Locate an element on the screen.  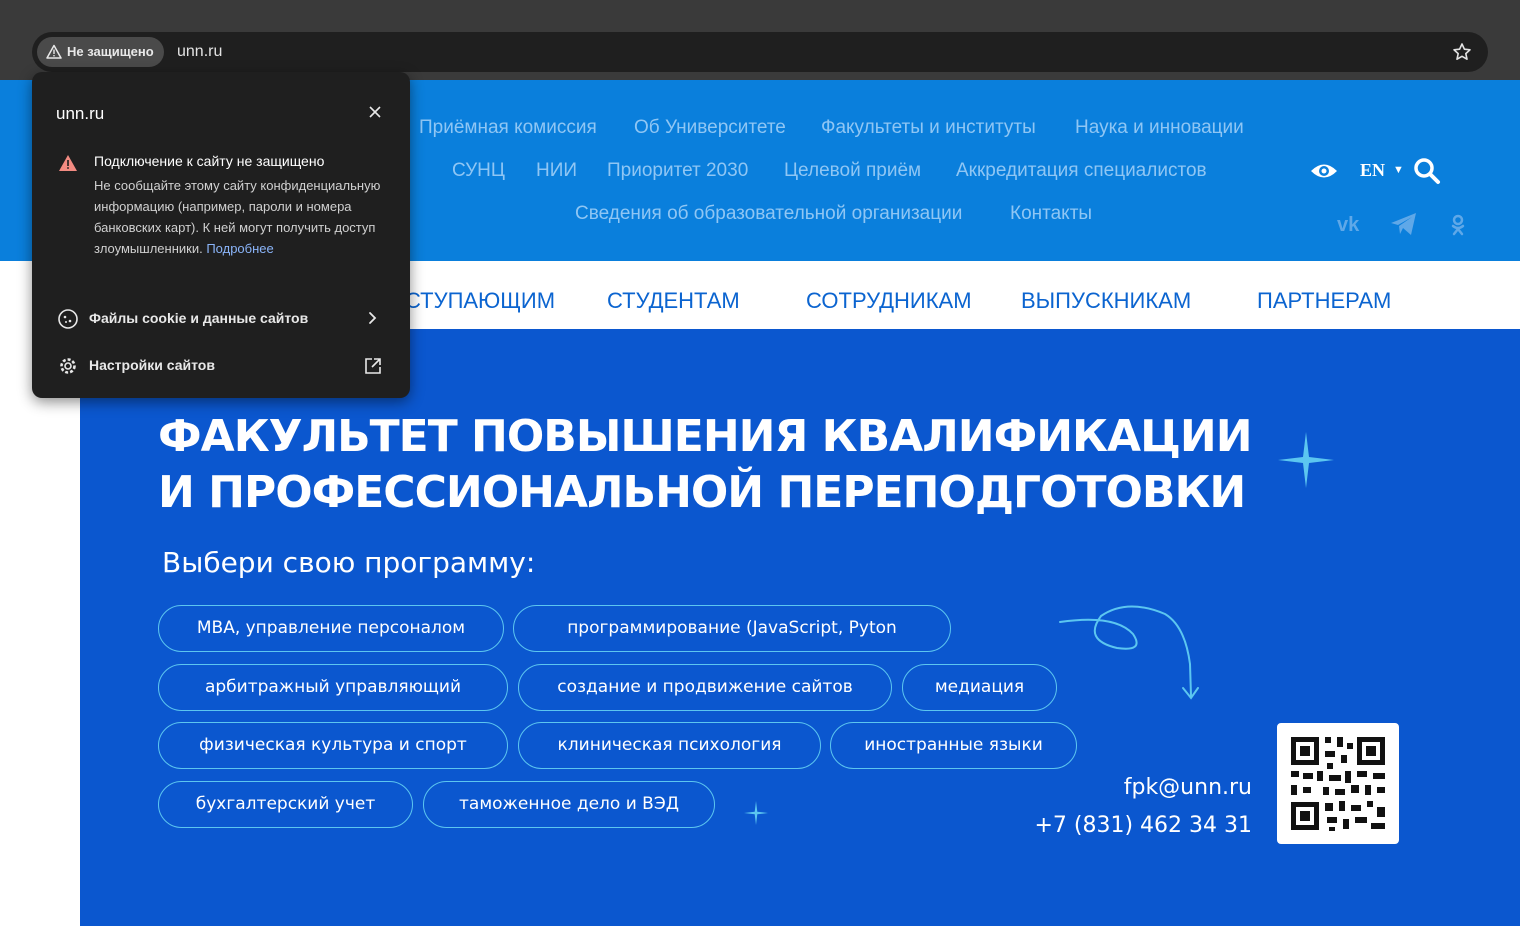
language-switch: EN is located at coordinates (1372, 170).